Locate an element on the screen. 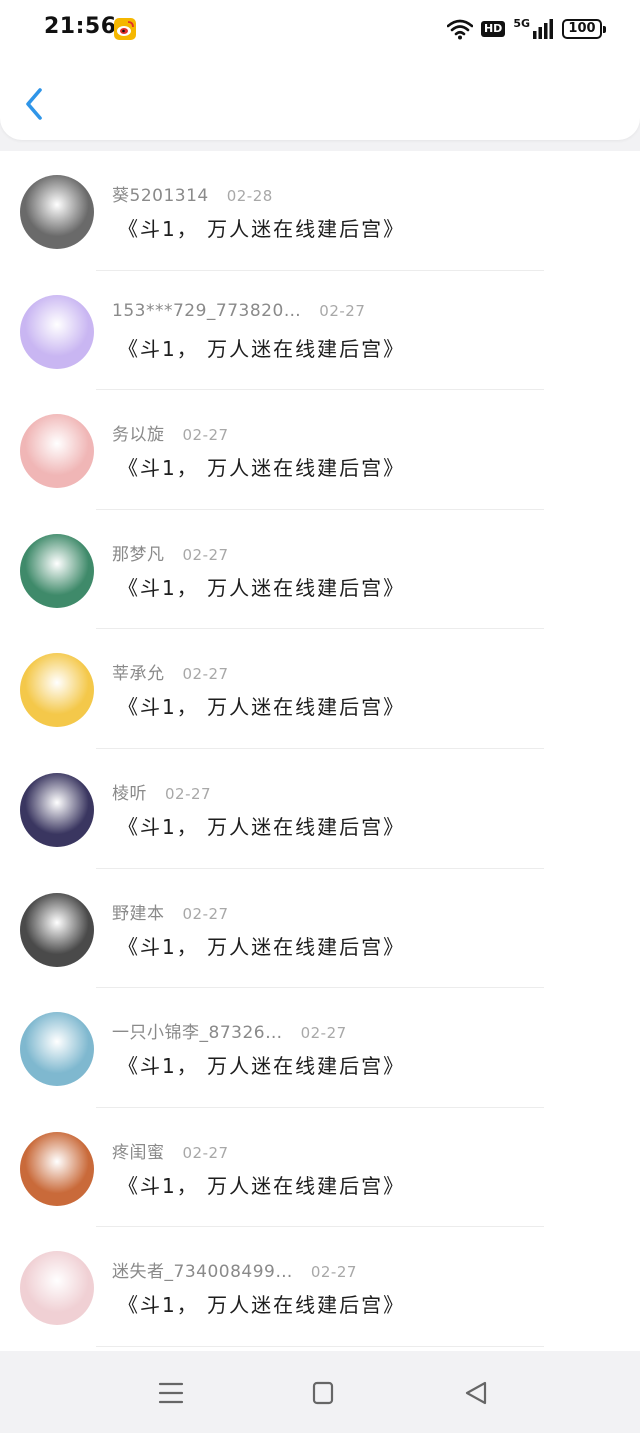 The height and width of the screenshot is (1433, 640). message-row: 莘承允 02-27 《斗1， 万人迷在线建后宫》 is located at coordinates (320, 689).